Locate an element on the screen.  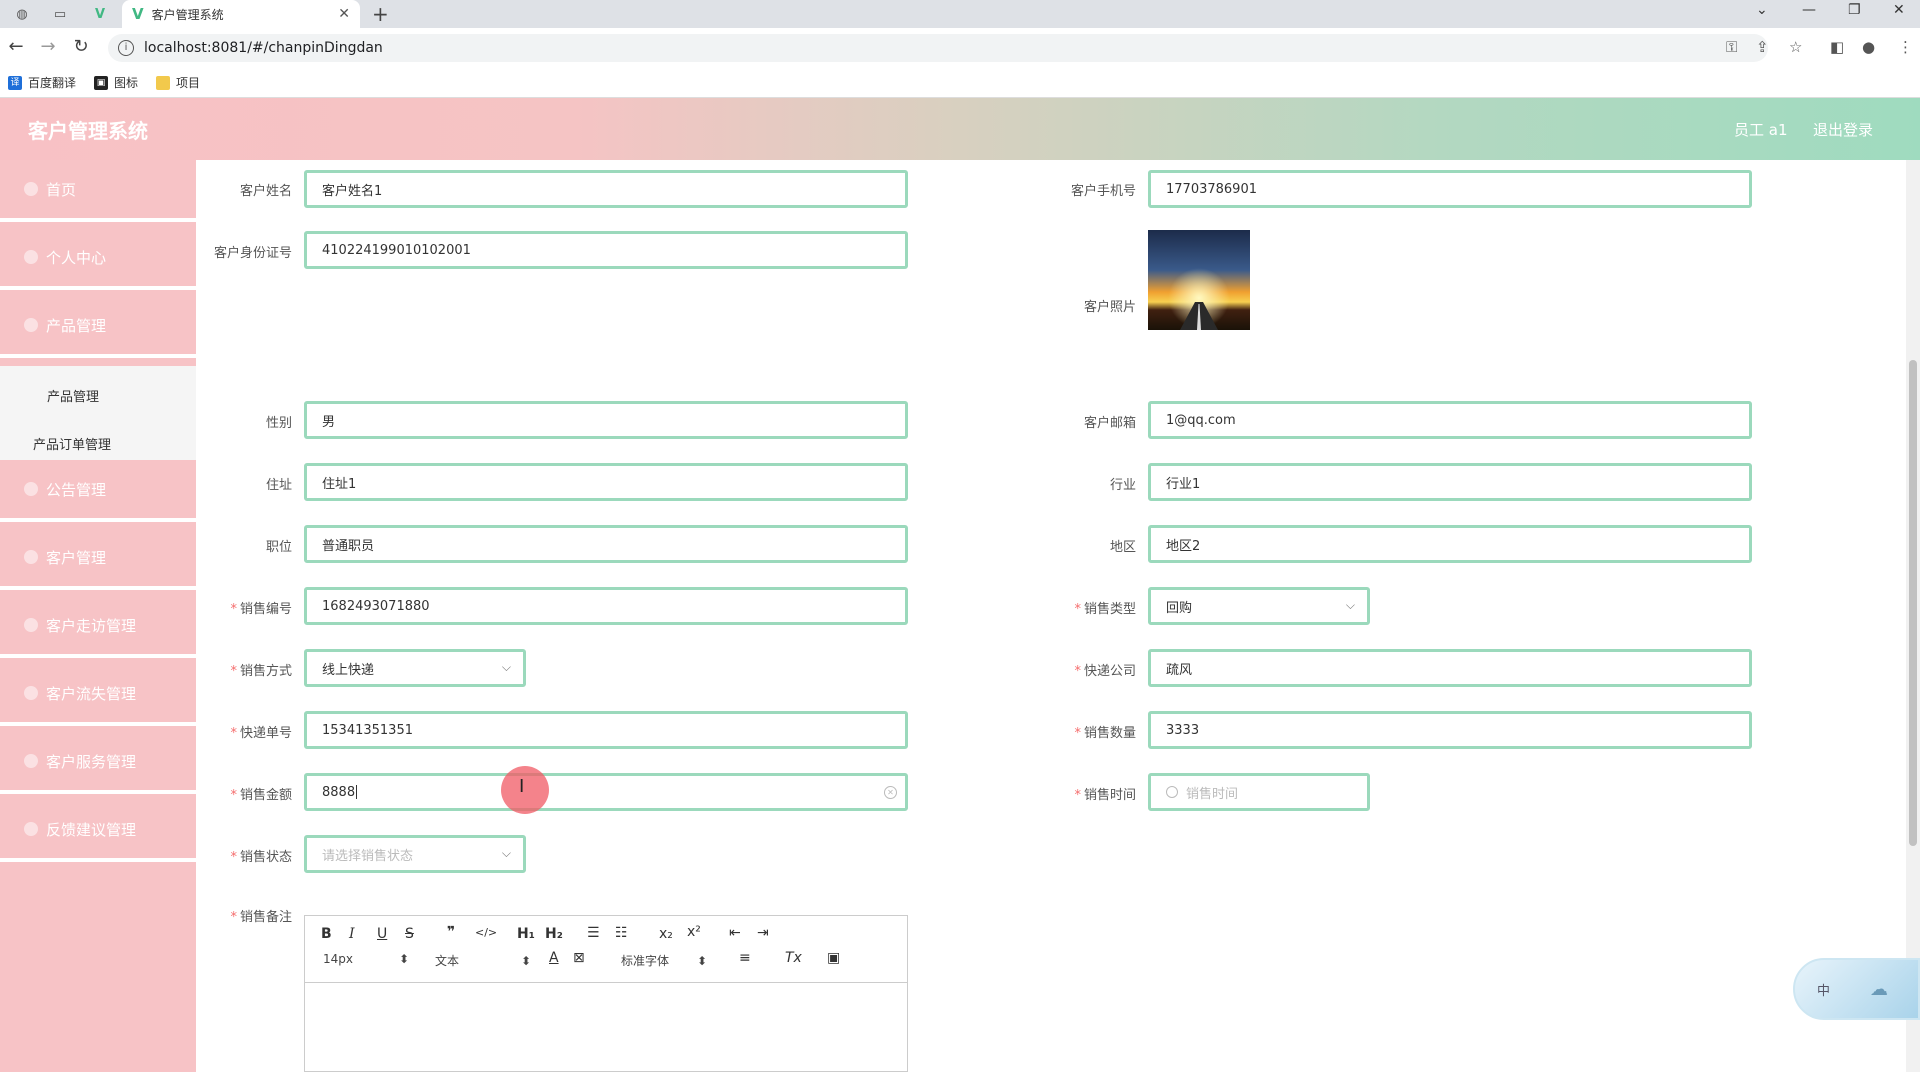
vue-tab-icon: V is located at coordinates (100, 14).